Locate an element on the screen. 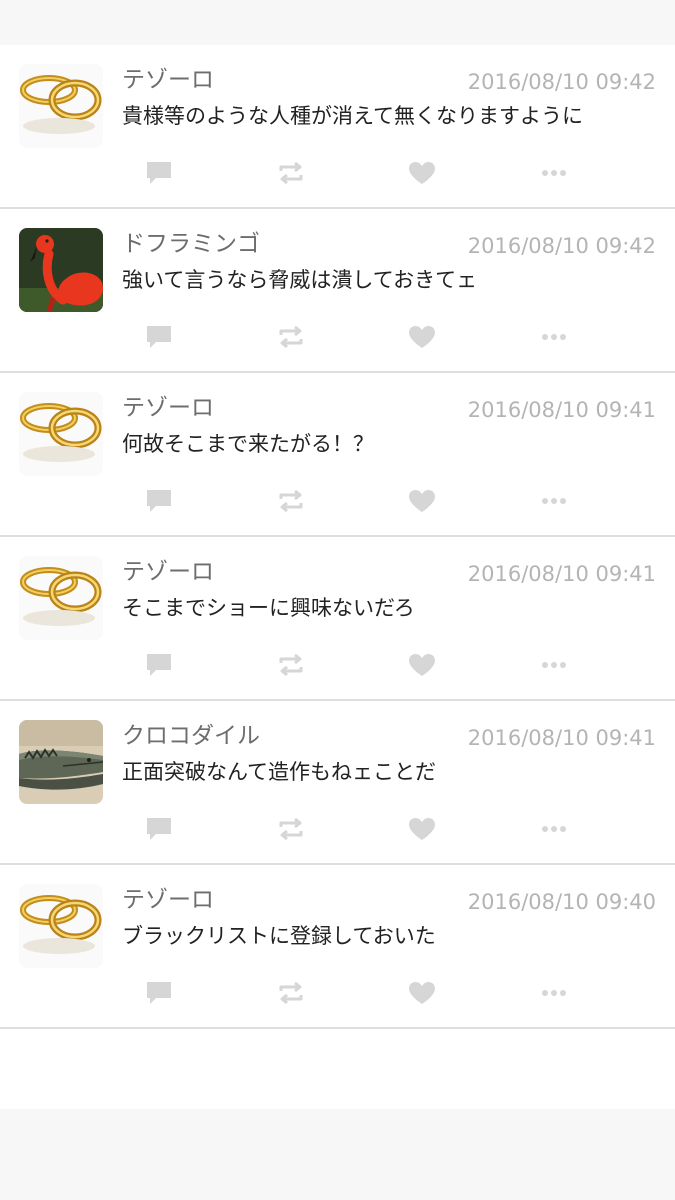 The height and width of the screenshot is (1200, 675). post-text: 正面突破なんて造作もねェことだ is located at coordinates (279, 772).